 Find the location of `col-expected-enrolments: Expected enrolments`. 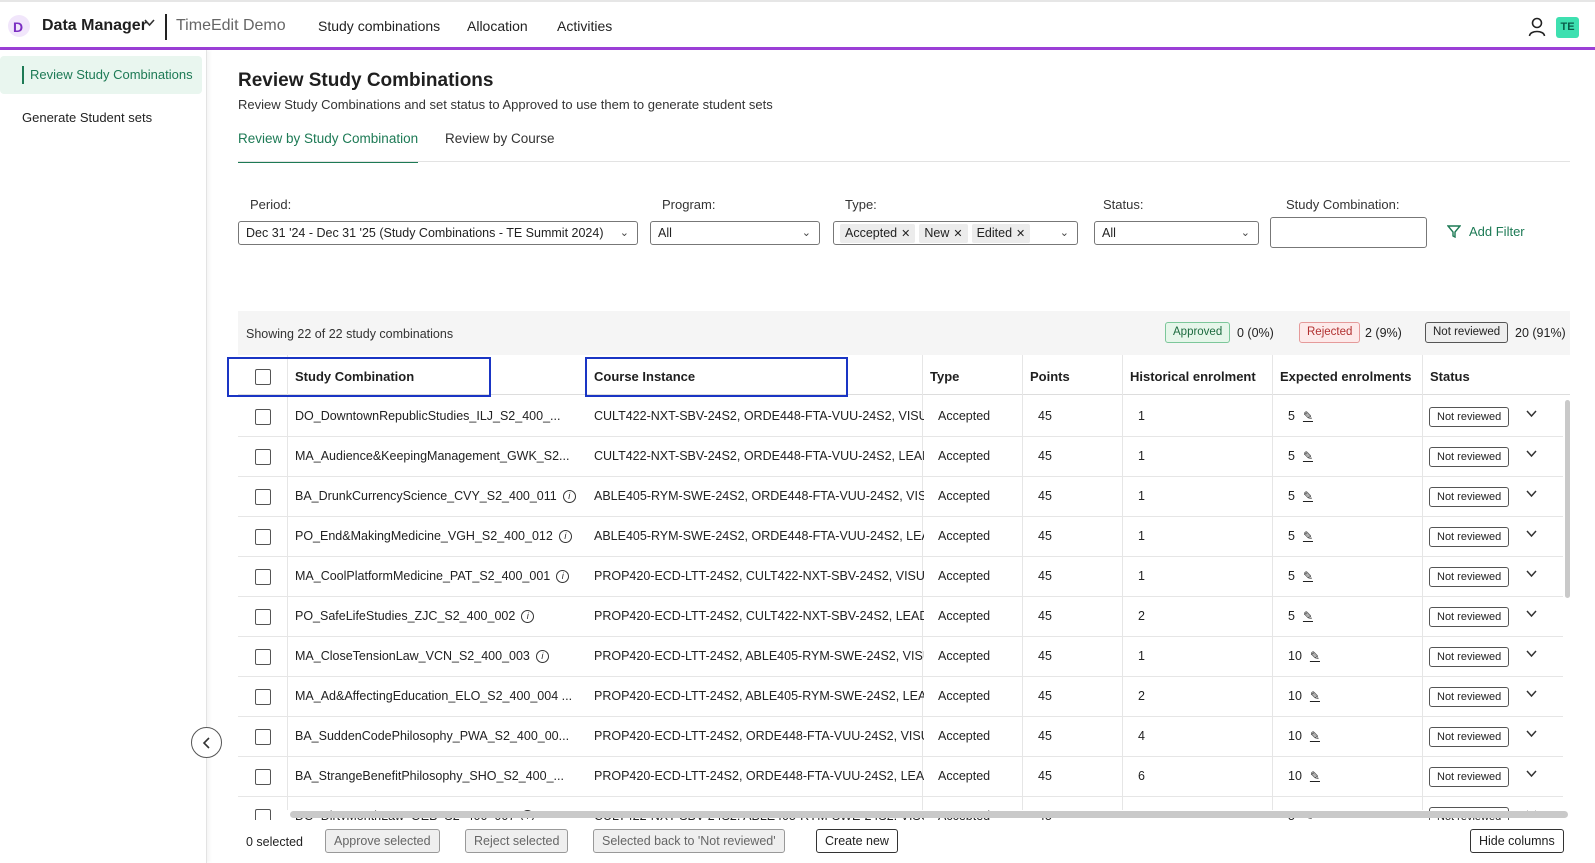

col-expected-enrolments: Expected enrolments is located at coordinates (1346, 376).